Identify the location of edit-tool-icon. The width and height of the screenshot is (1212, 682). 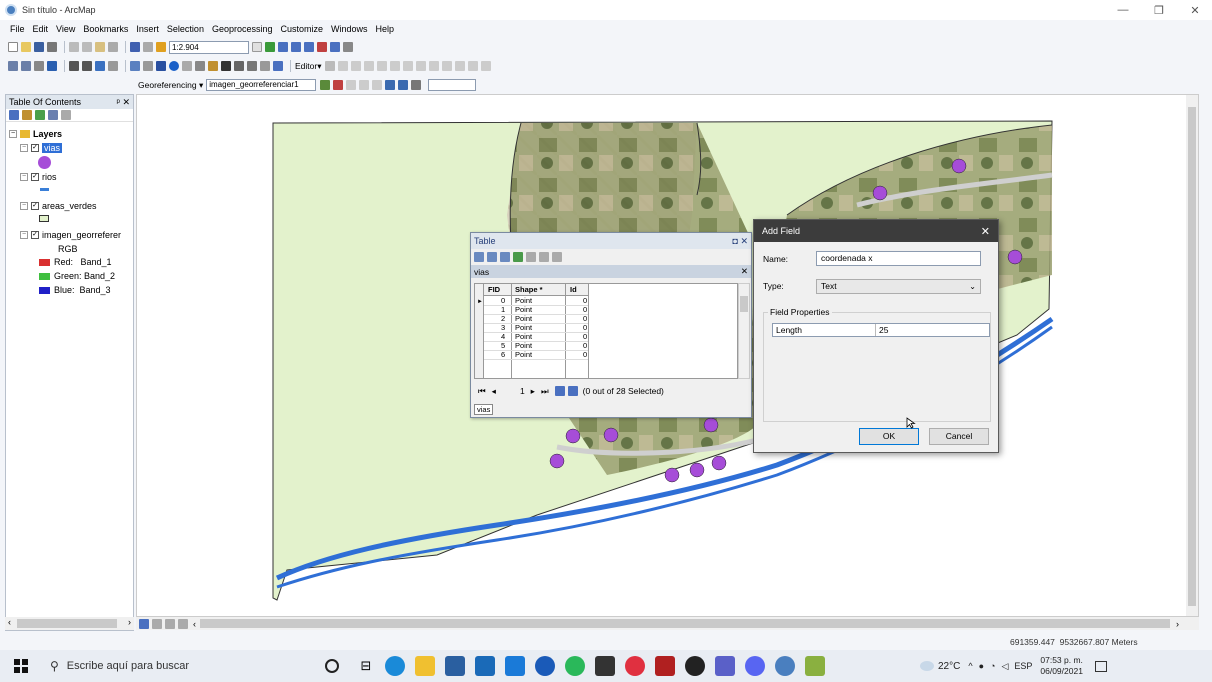
(330, 66).